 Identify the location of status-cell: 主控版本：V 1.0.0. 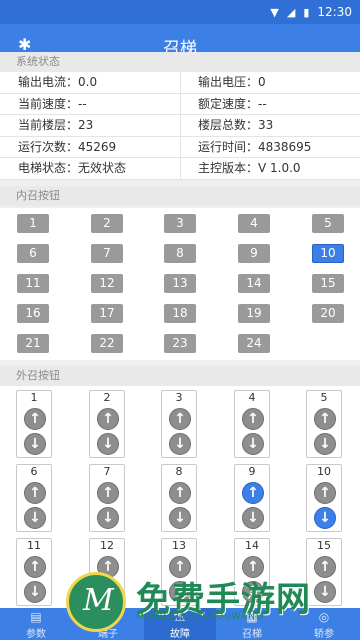
(270, 168).